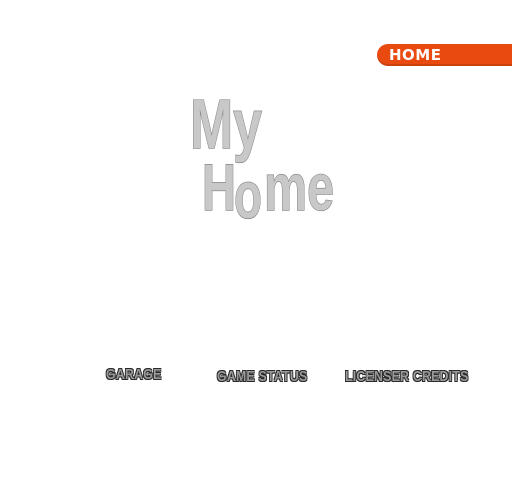  Describe the element at coordinates (407, 377) in the screenshot. I see `menu-item-licenser-credits: LICENSER CREDITS` at that location.